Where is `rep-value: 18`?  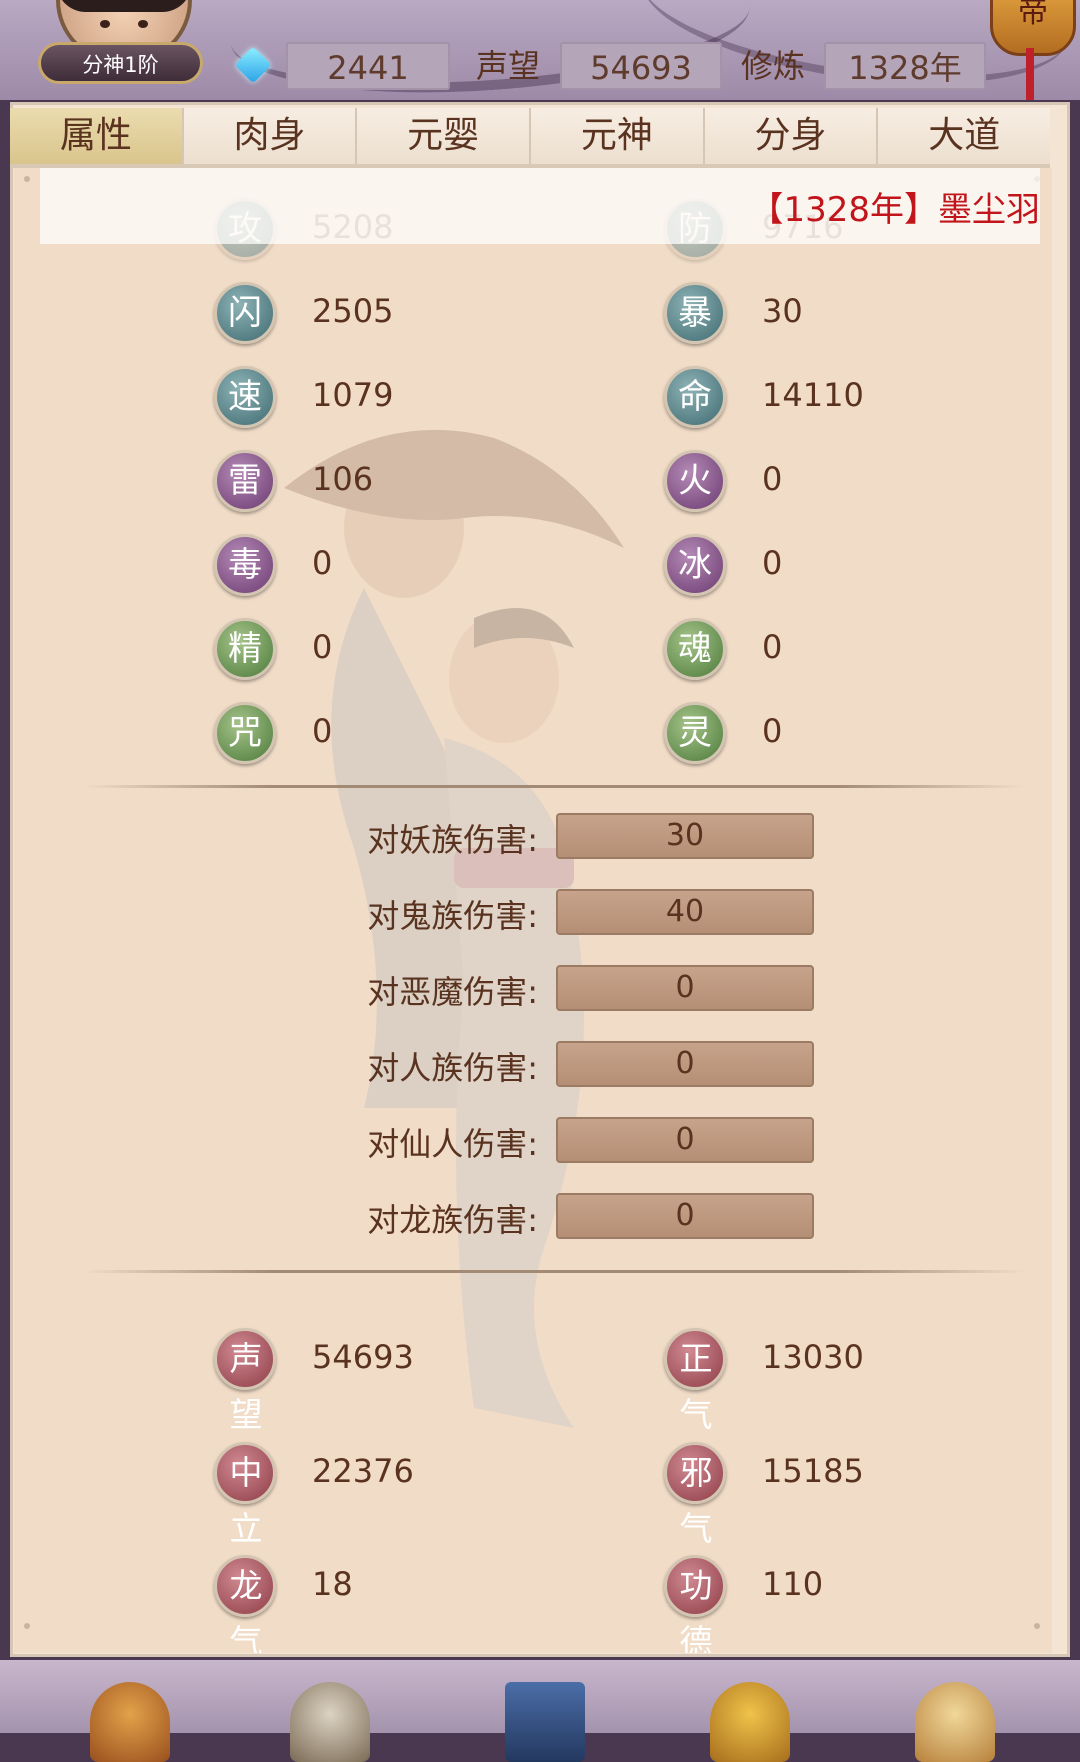 rep-value: 18 is located at coordinates (332, 1584).